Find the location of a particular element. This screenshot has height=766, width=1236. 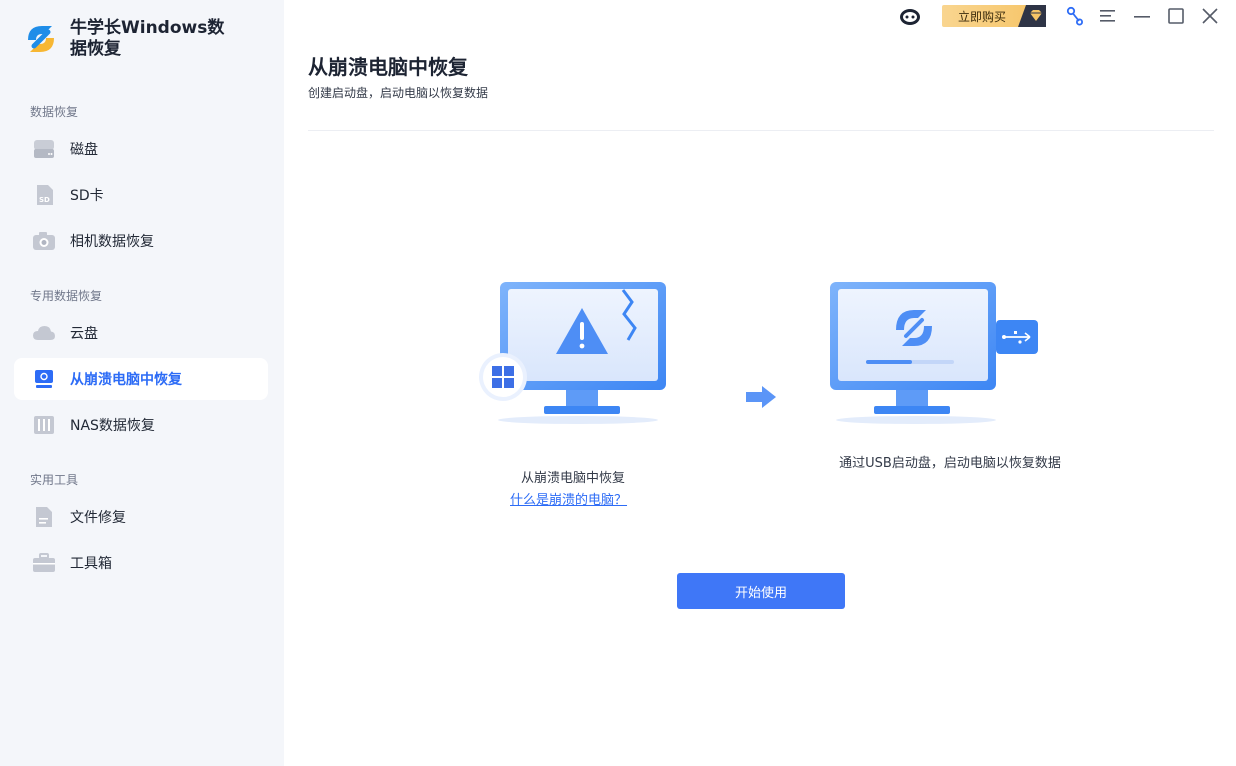

sidebar-item-label: 云盘 is located at coordinates (84, 334).